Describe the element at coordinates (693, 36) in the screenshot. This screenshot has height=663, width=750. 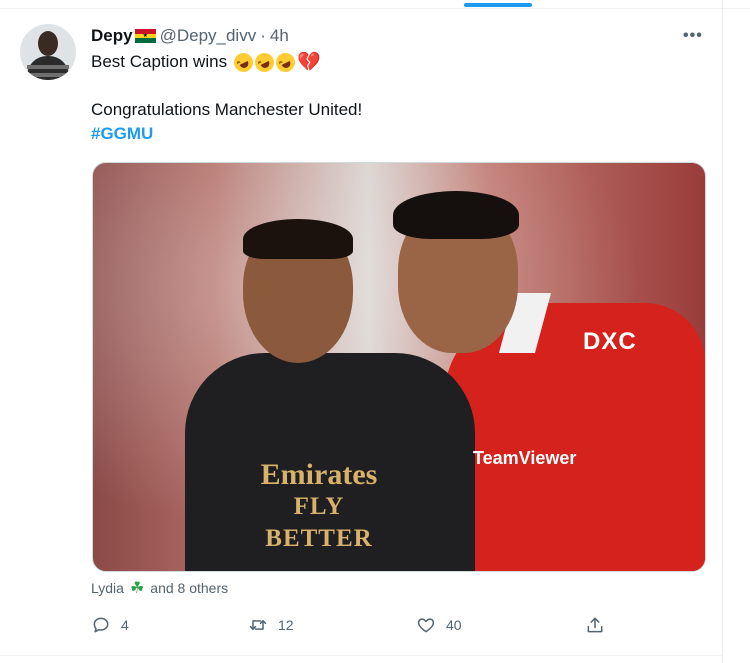
I see `more-options-icon: •••` at that location.